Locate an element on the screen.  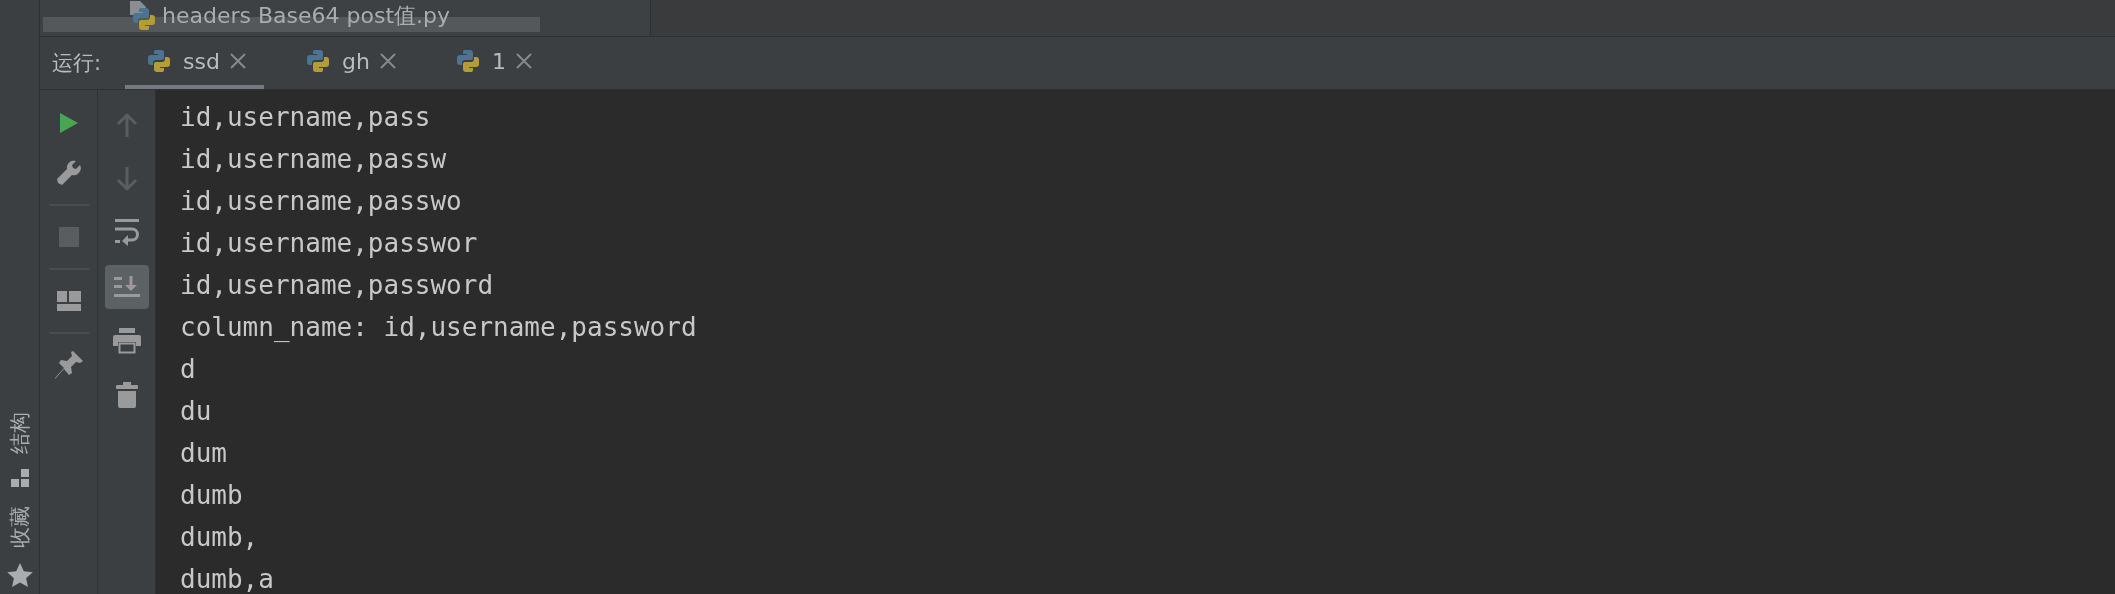
console-line: id,username,password is located at coordinates (337, 285).